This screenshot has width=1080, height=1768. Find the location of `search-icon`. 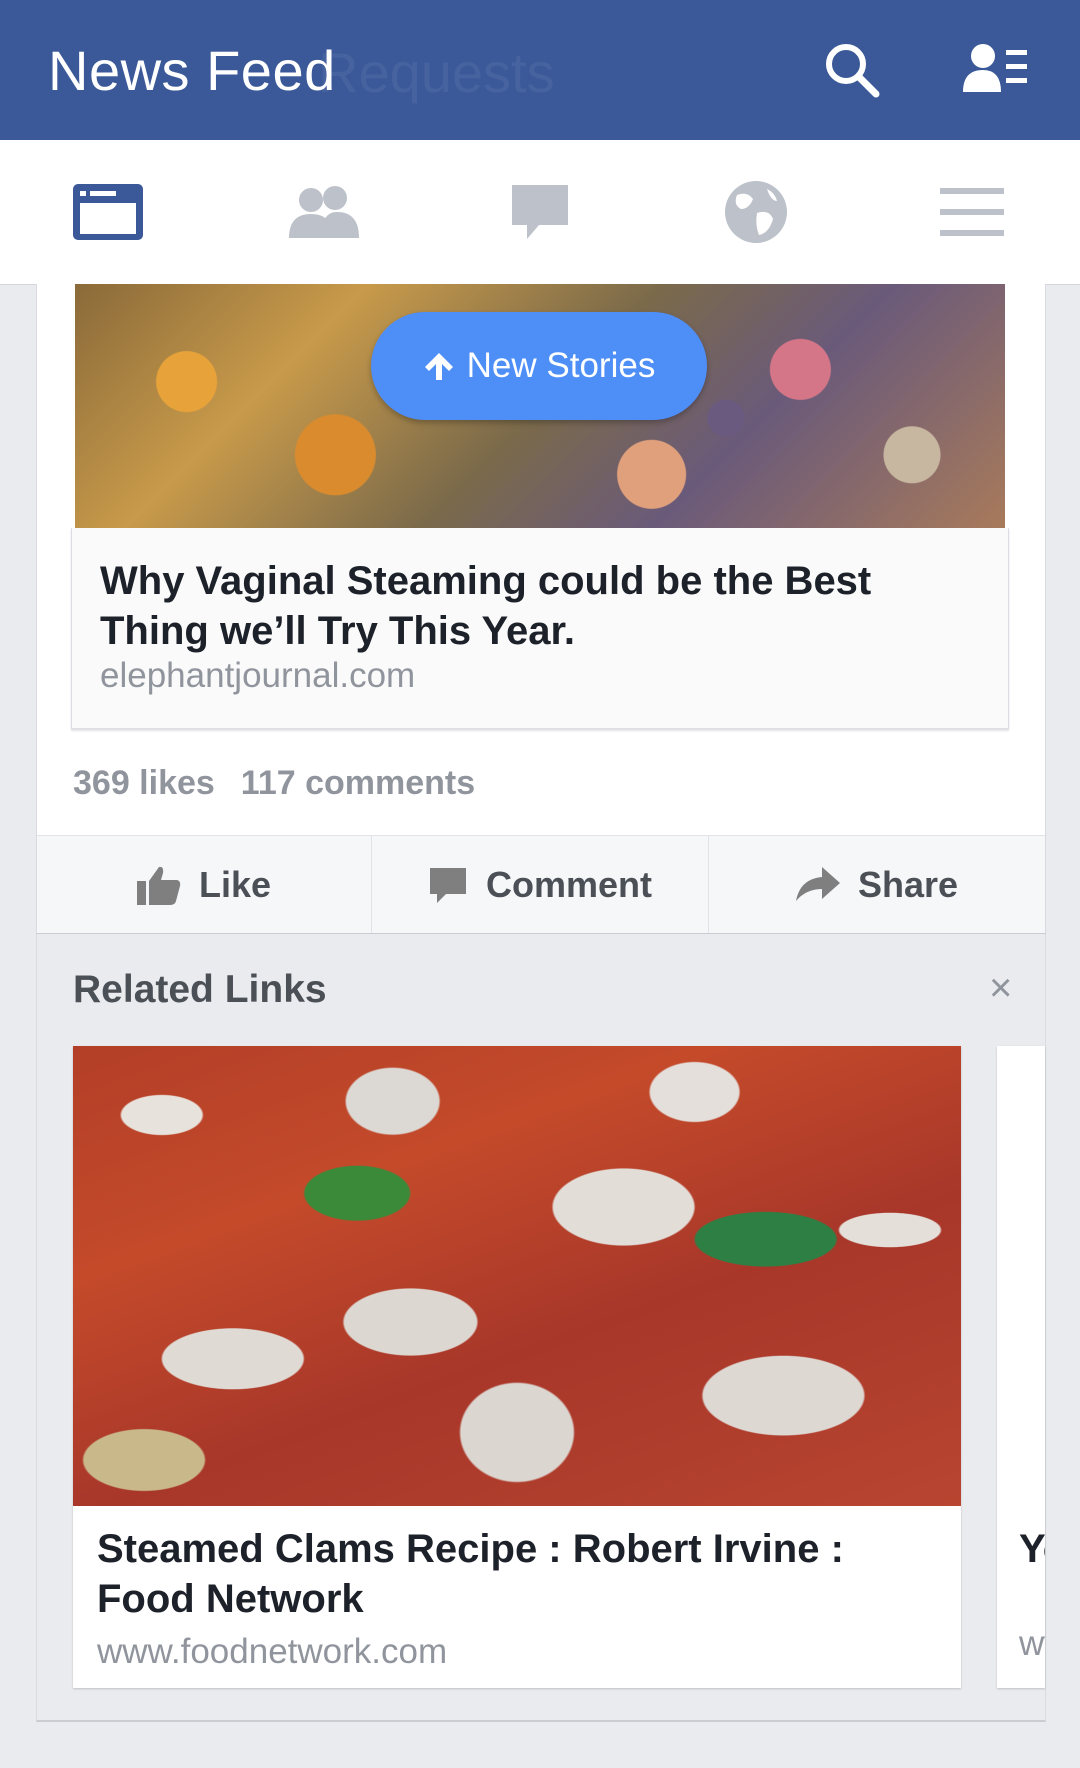

search-icon is located at coordinates (853, 71).